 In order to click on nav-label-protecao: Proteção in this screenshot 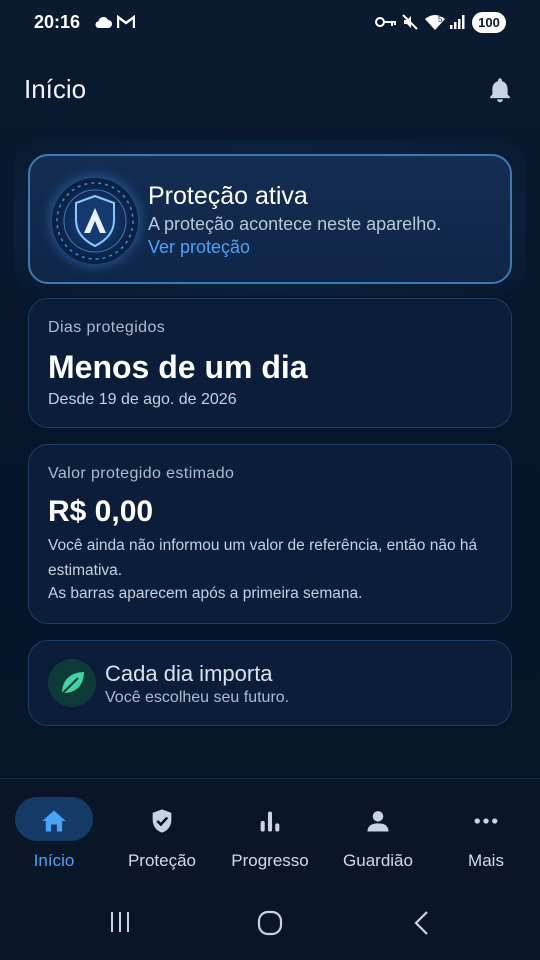, I will do `click(162, 860)`.